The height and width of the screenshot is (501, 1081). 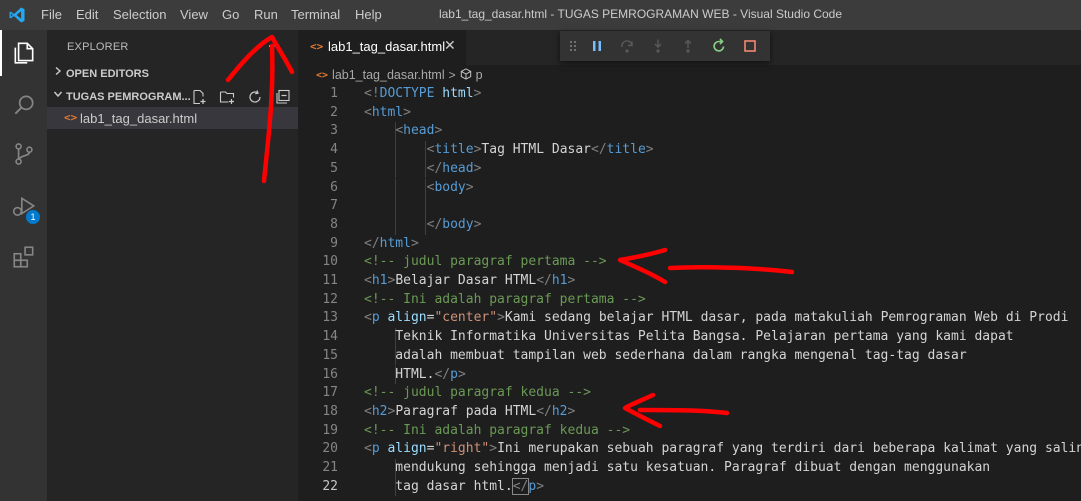 What do you see at coordinates (1, 53) in the screenshot?
I see `active-indicator` at bounding box center [1, 53].